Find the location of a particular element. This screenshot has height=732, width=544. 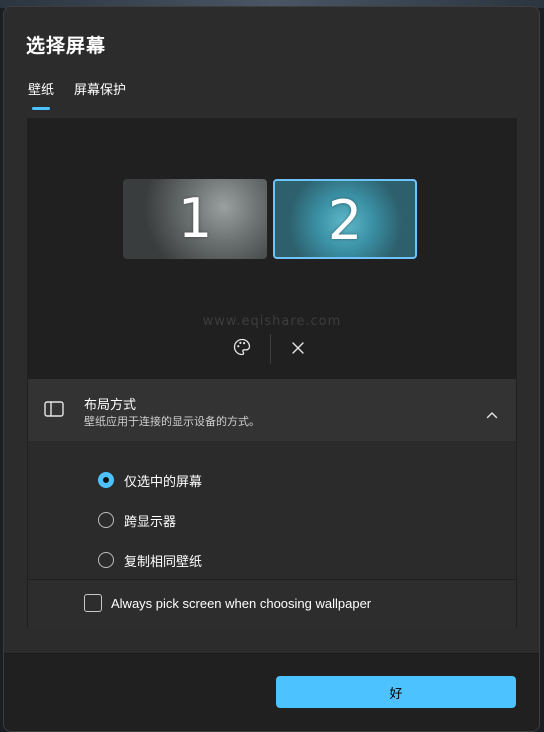

palette-icon is located at coordinates (242, 349).